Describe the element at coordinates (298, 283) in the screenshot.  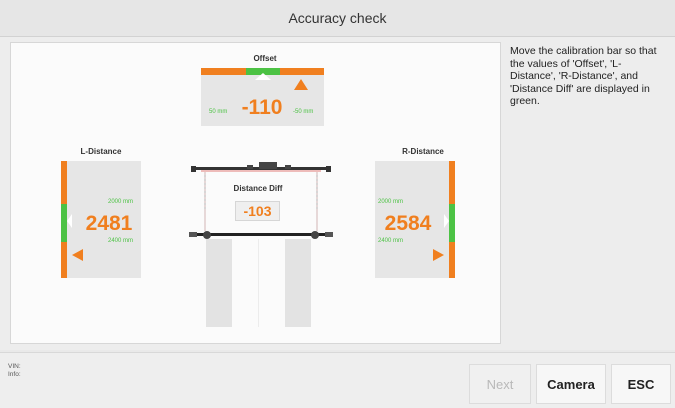
I see `lane-right` at that location.